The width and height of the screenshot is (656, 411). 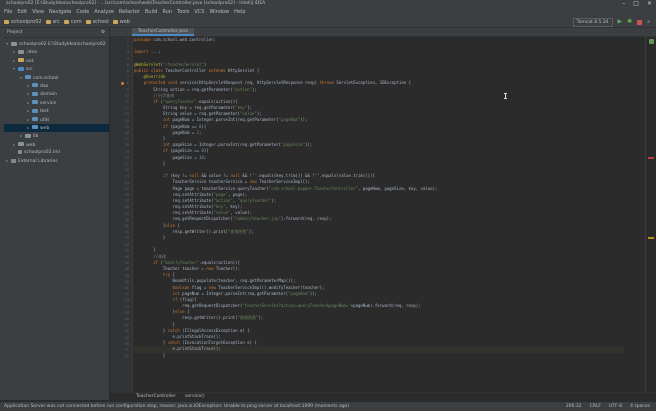 I want to click on run-toolbar: Tomcat 8.5.34 ▶ ✱ ⌕, so click(x=611, y=22).